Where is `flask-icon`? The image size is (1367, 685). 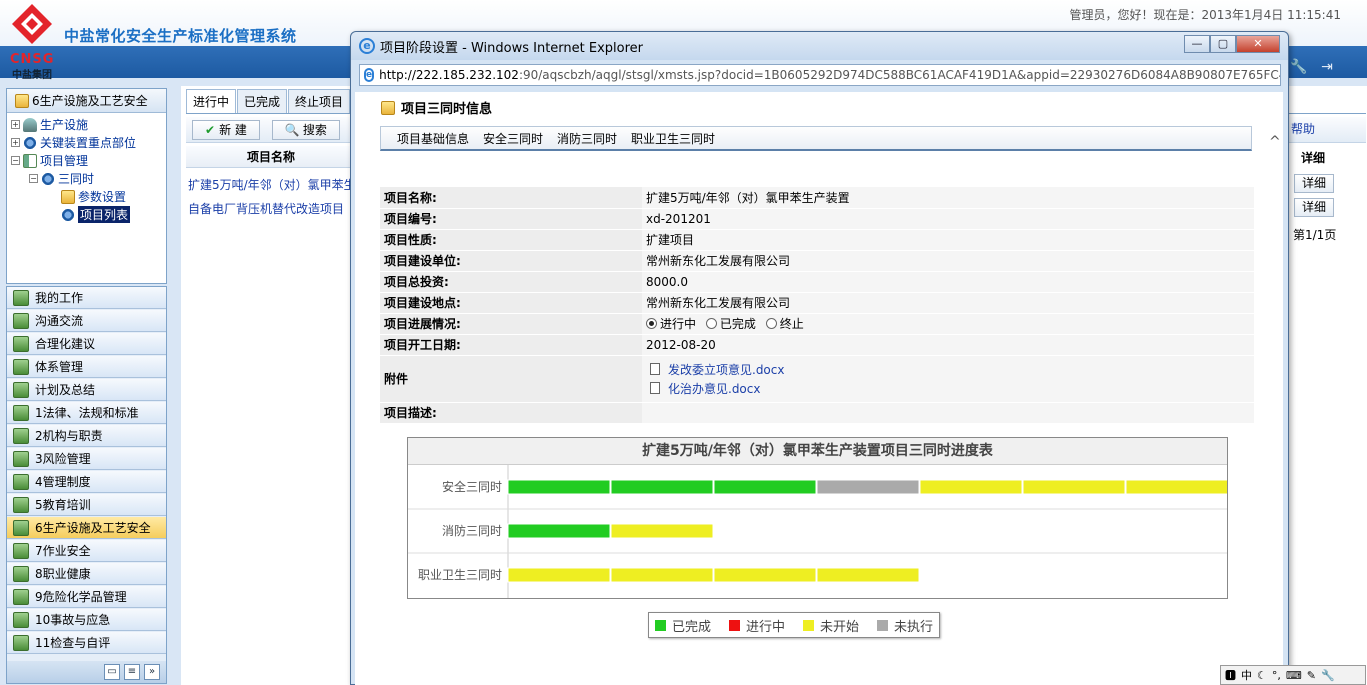
flask-icon is located at coordinates (21, 596).